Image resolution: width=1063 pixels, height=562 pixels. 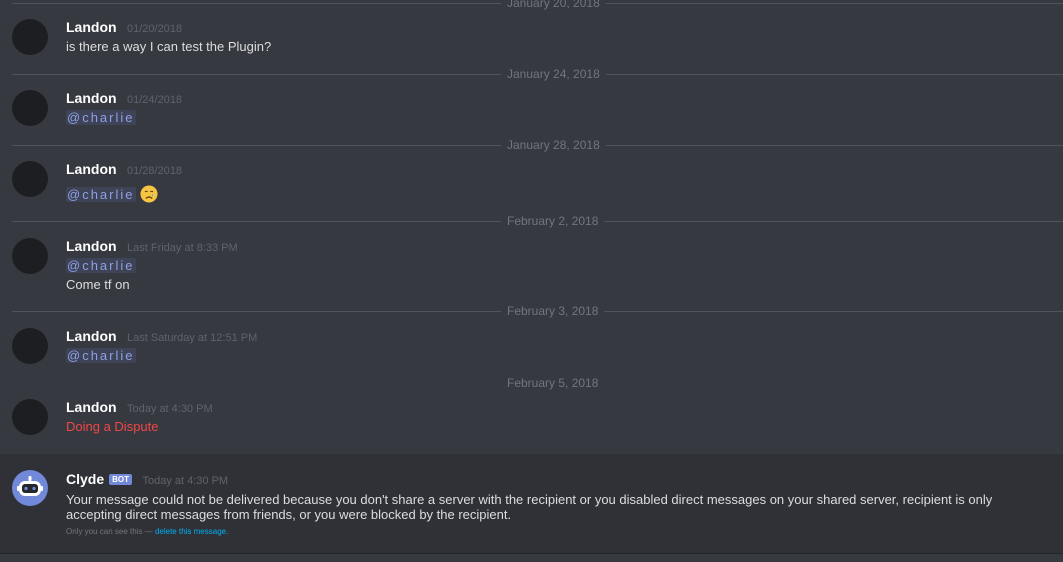 I want to click on message-header: Landon Today at 4:30 PM, so click(x=139, y=408).